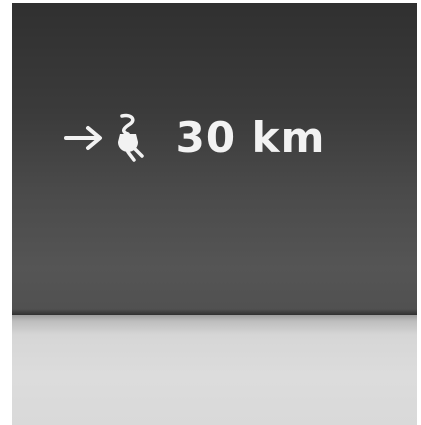  I want to click on range-value: 30 km, so click(250, 137).